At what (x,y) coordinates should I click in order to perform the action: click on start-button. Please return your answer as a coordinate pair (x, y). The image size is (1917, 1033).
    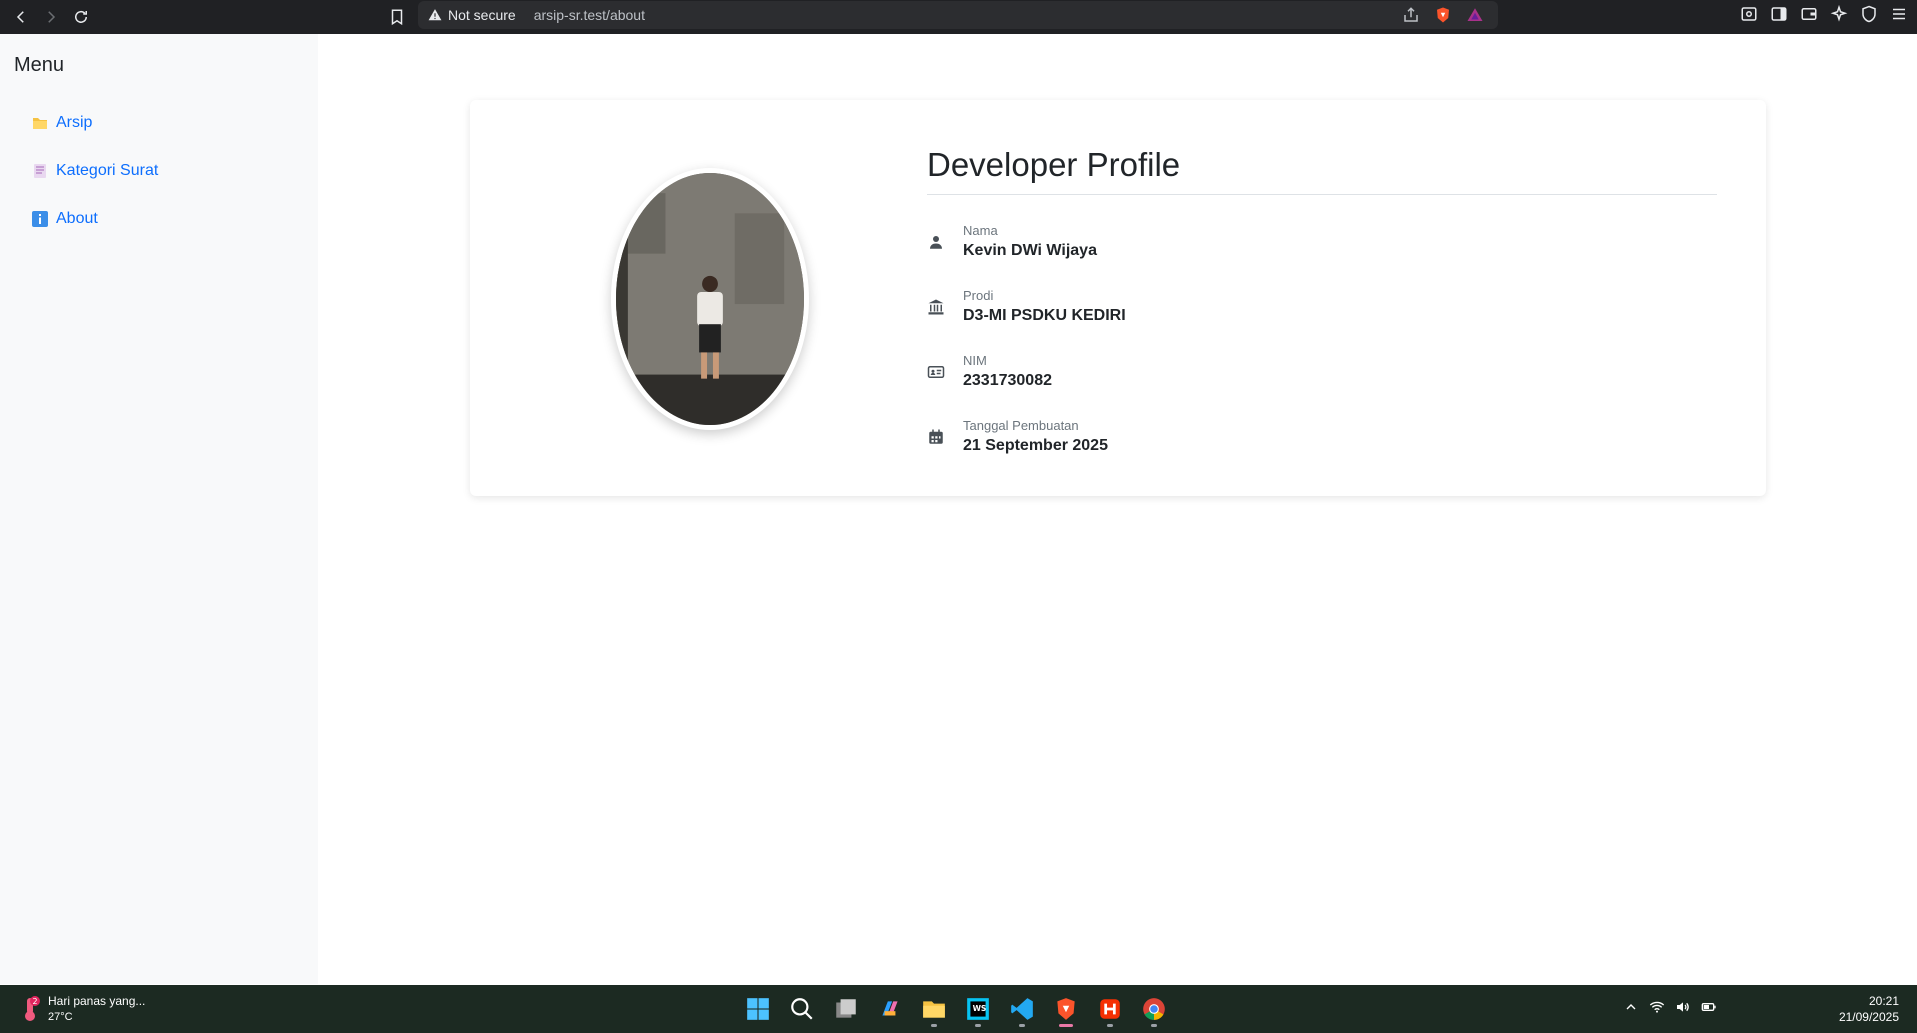
    Looking at the image, I should click on (758, 1009).